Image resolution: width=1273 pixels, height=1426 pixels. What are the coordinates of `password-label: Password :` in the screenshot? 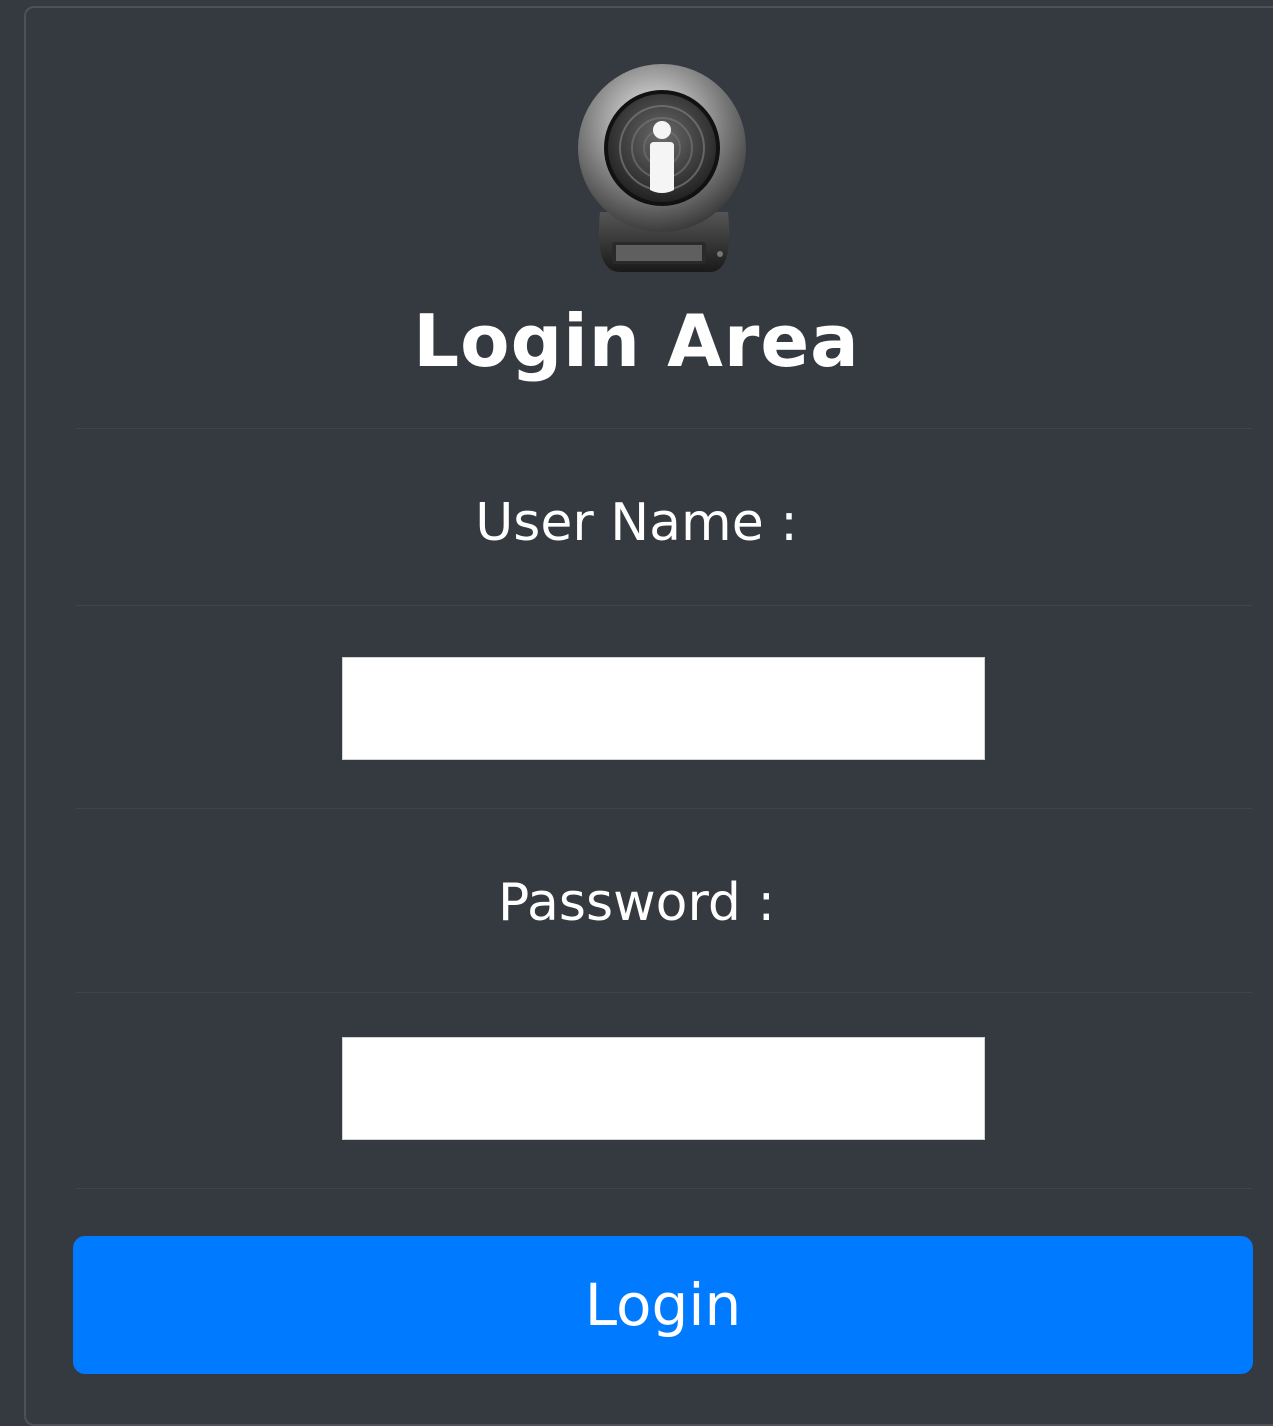 It's located at (636, 903).